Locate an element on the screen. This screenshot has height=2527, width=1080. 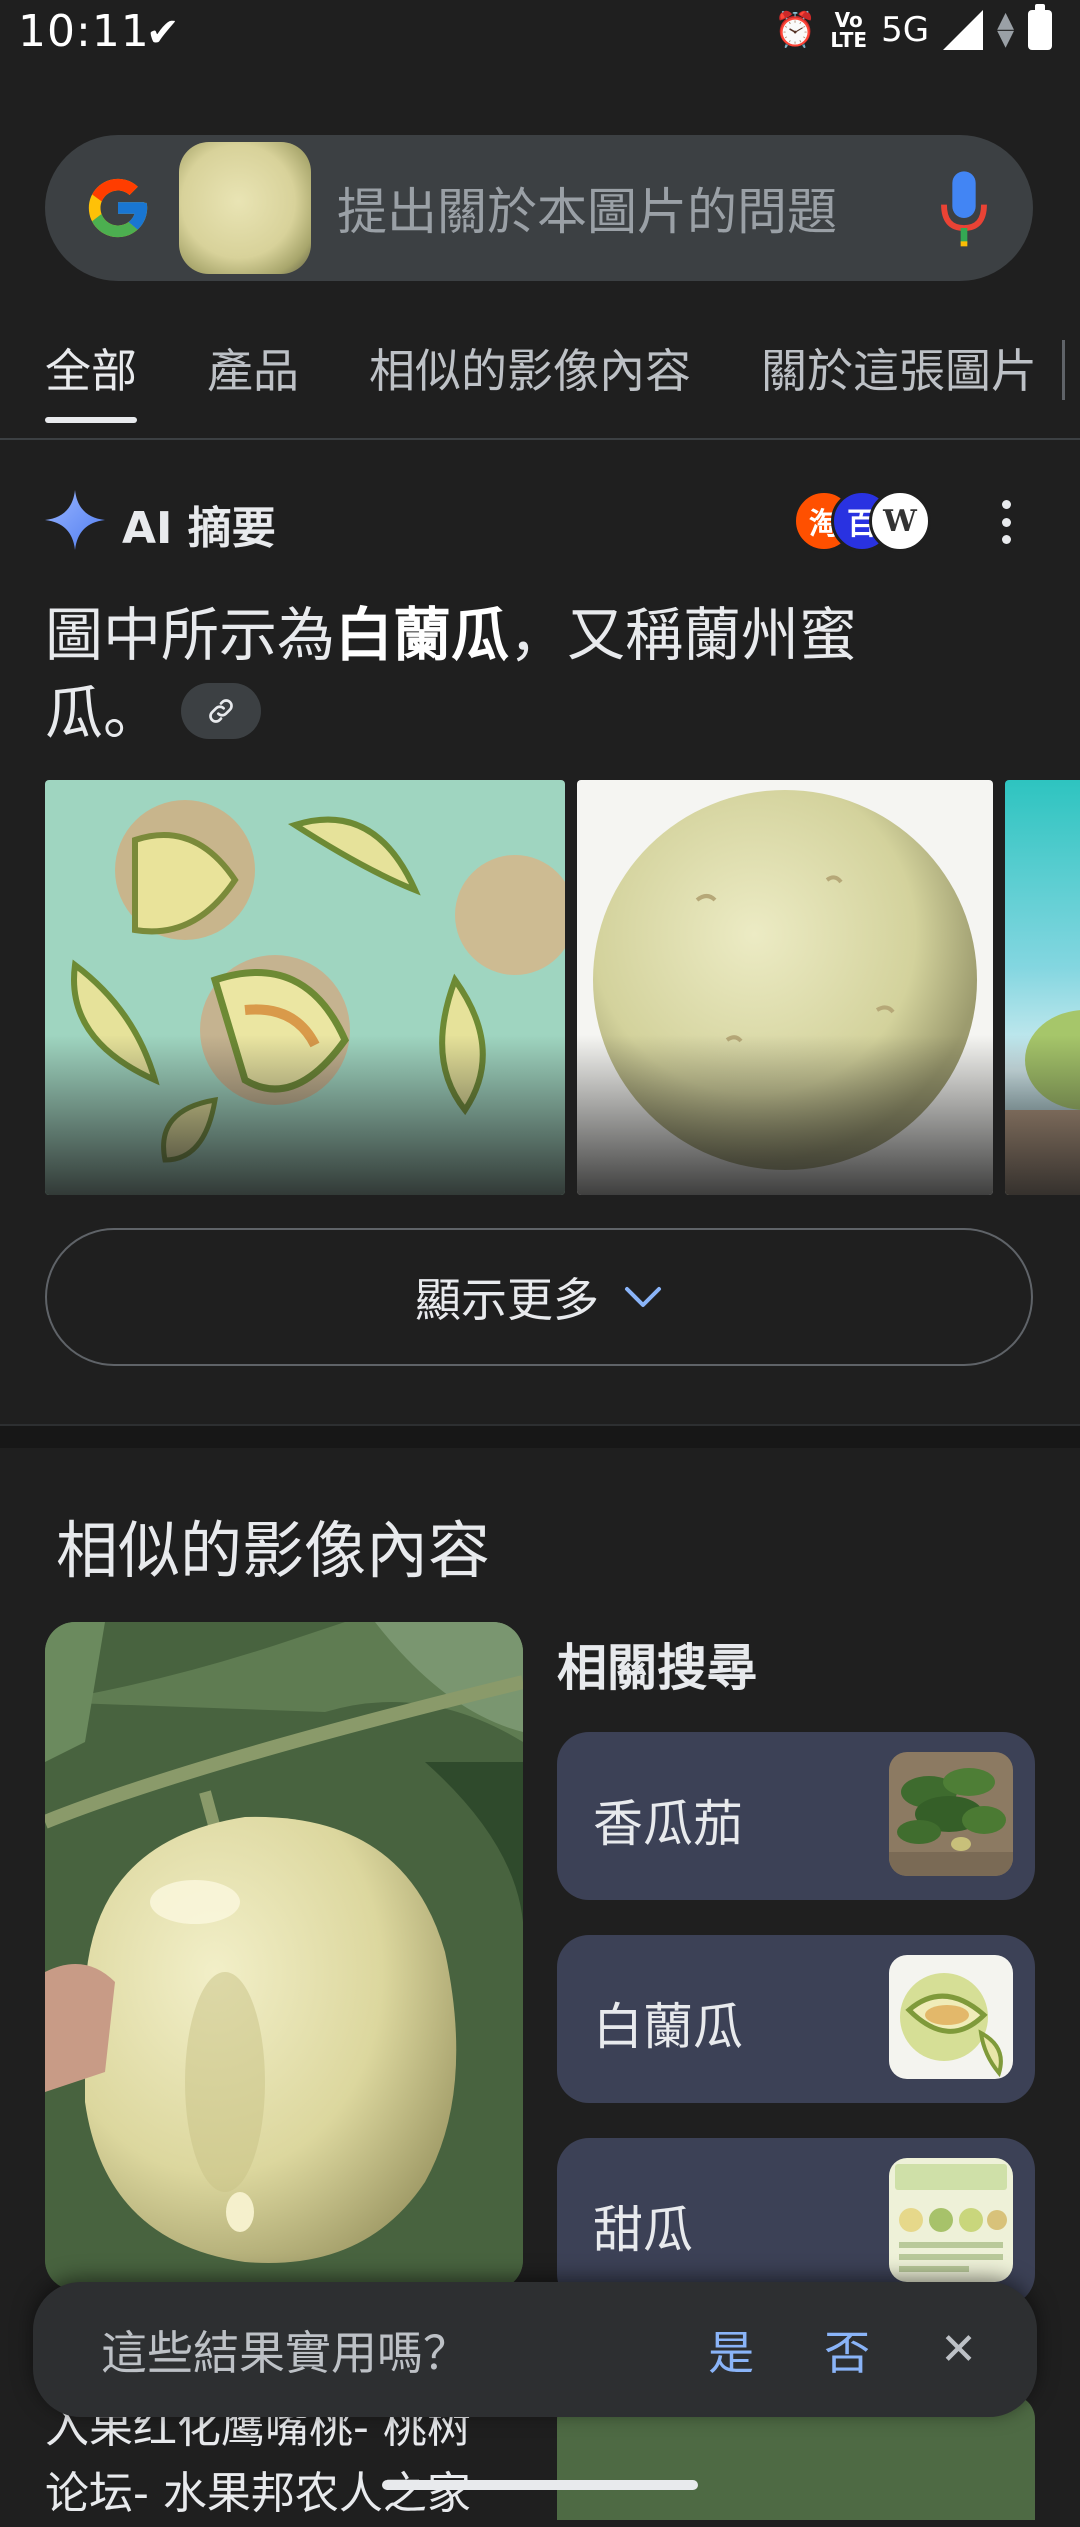
ai-summary-text: 圖中所示為白蘭瓜，又稱蘭州蜜瓜。 is located at coordinates (495, 674).